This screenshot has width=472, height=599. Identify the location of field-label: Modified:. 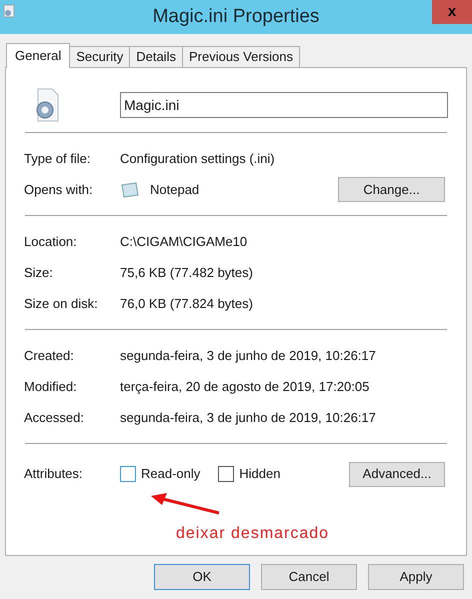
(51, 387).